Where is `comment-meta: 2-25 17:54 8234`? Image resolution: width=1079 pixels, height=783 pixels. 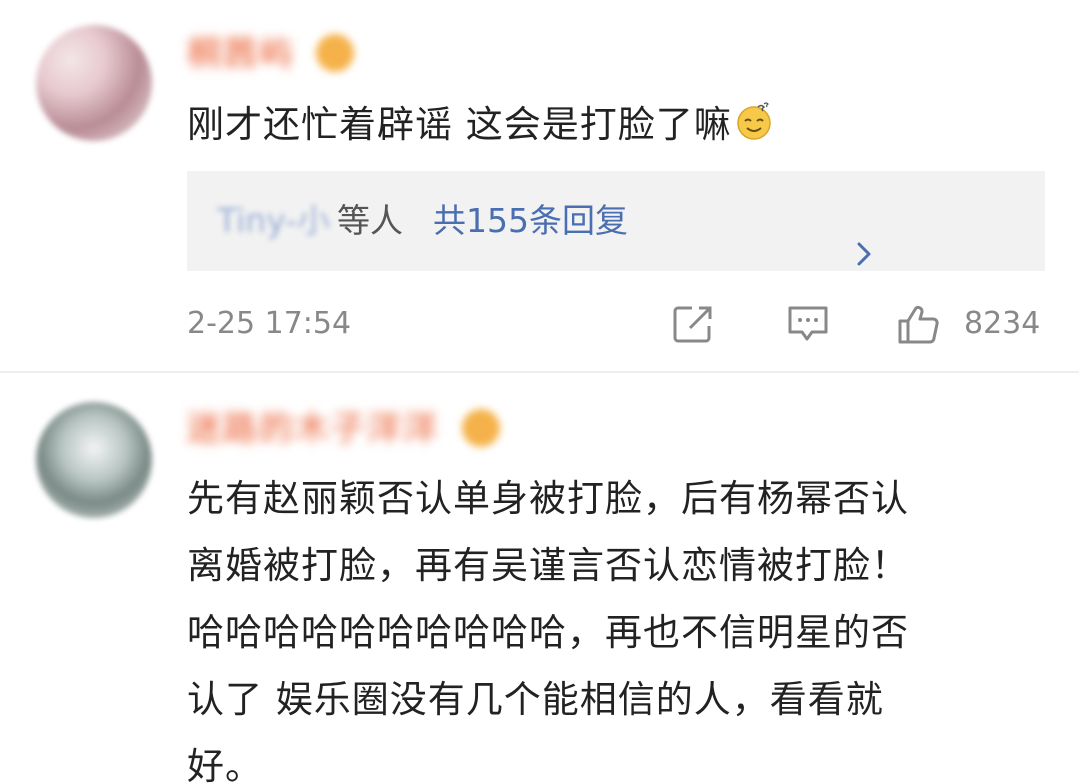 comment-meta: 2-25 17:54 8234 is located at coordinates (539, 324).